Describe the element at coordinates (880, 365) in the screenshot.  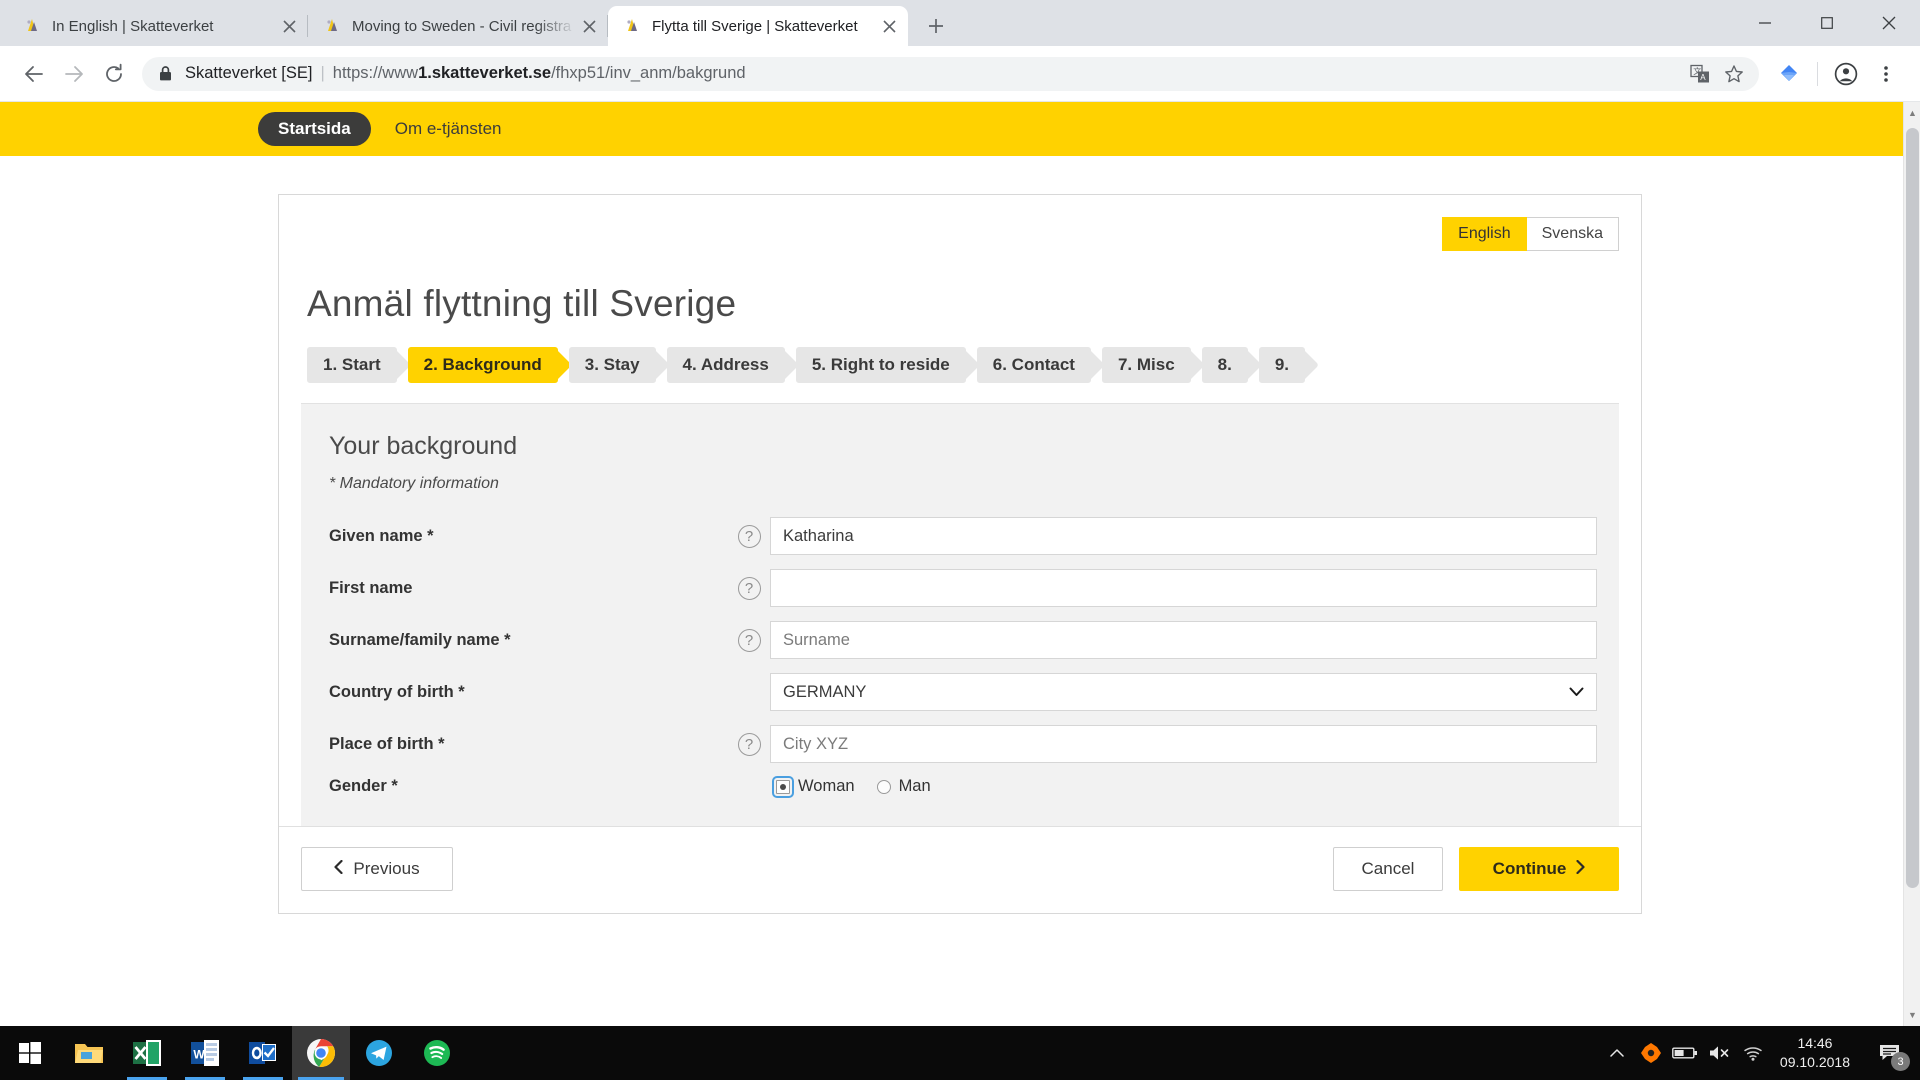
I see `step-tab-5: 5. Right to reside` at that location.